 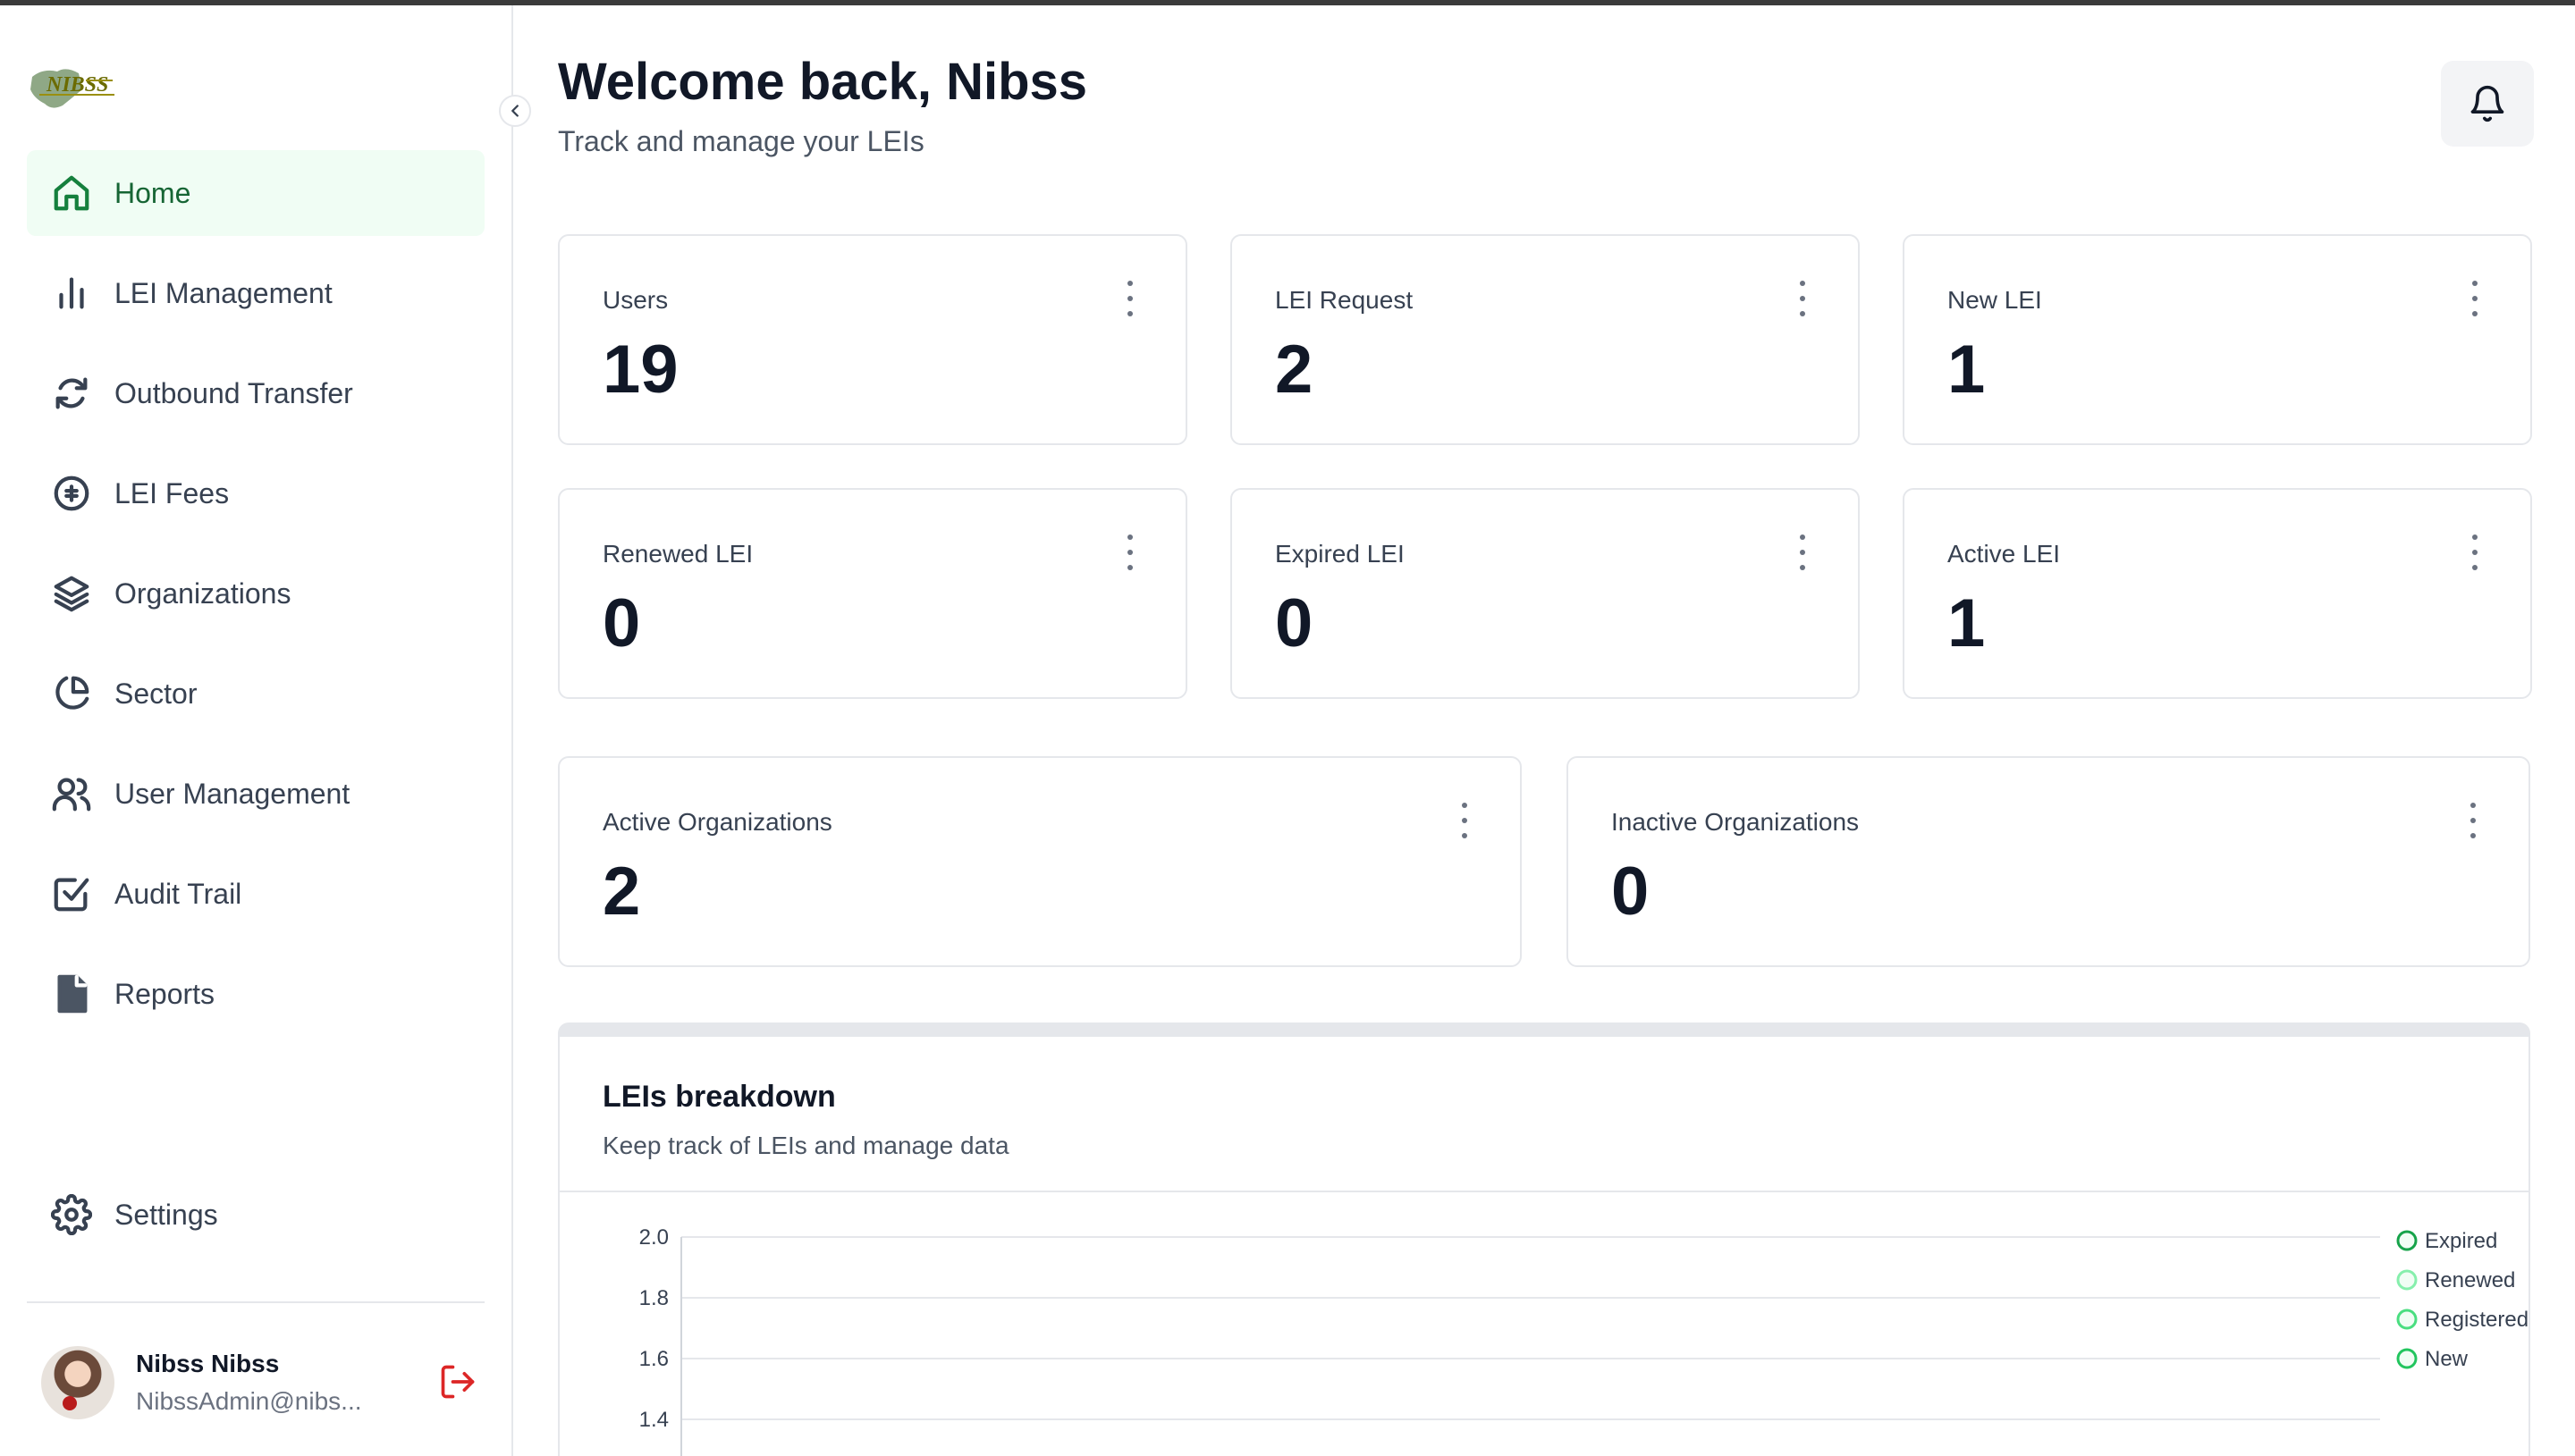 What do you see at coordinates (2470, 1280) in the screenshot?
I see `chart-legend-label: Renewed` at bounding box center [2470, 1280].